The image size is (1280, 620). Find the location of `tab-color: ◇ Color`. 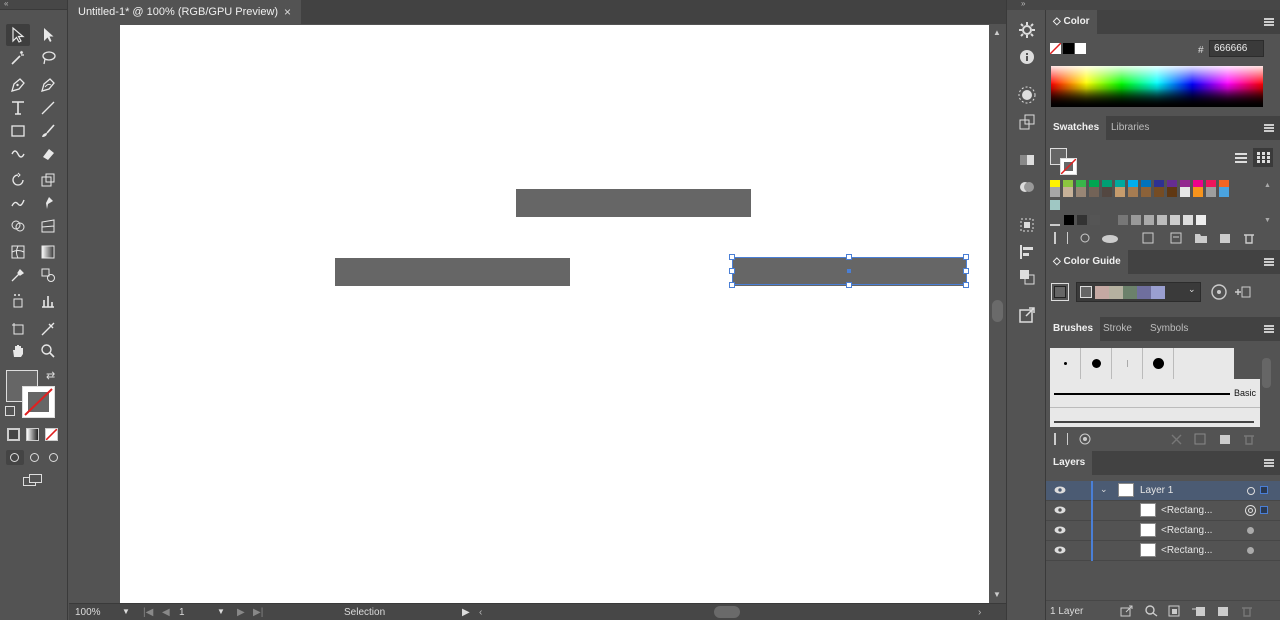

tab-color: ◇ Color is located at coordinates (1071, 22).